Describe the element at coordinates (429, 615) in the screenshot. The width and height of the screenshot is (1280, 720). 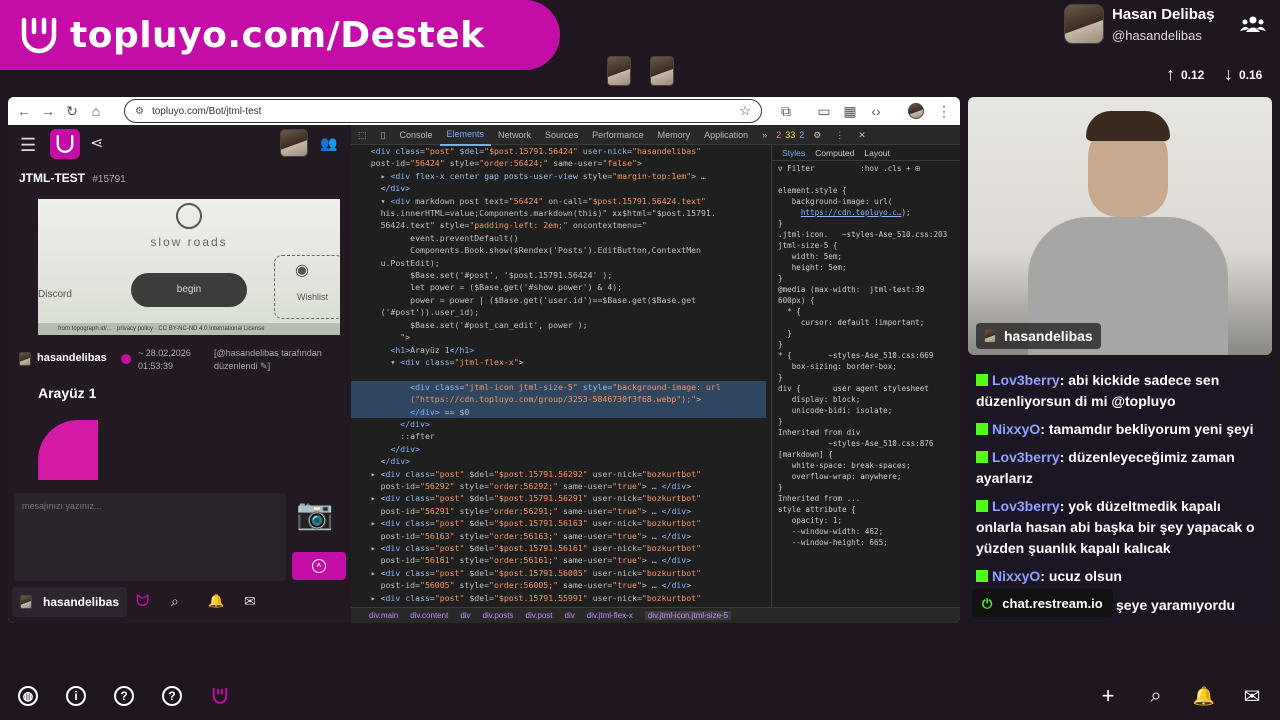
I see `crumb: div.content` at that location.